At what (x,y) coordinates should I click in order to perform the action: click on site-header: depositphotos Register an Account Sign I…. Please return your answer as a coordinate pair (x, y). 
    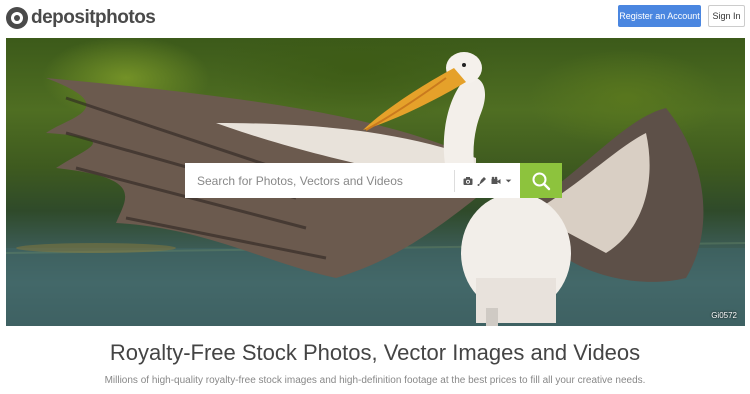
    Looking at the image, I should click on (375, 18).